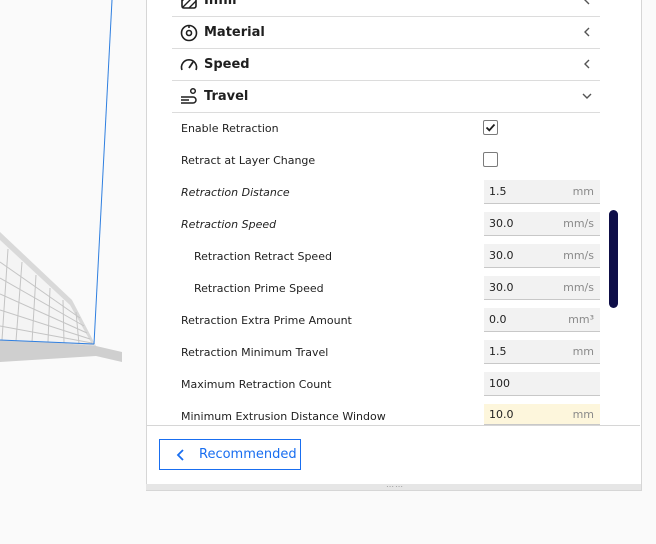 The height and width of the screenshot is (544, 656). What do you see at coordinates (386, 8) in the screenshot?
I see `category-infill: Infill` at bounding box center [386, 8].